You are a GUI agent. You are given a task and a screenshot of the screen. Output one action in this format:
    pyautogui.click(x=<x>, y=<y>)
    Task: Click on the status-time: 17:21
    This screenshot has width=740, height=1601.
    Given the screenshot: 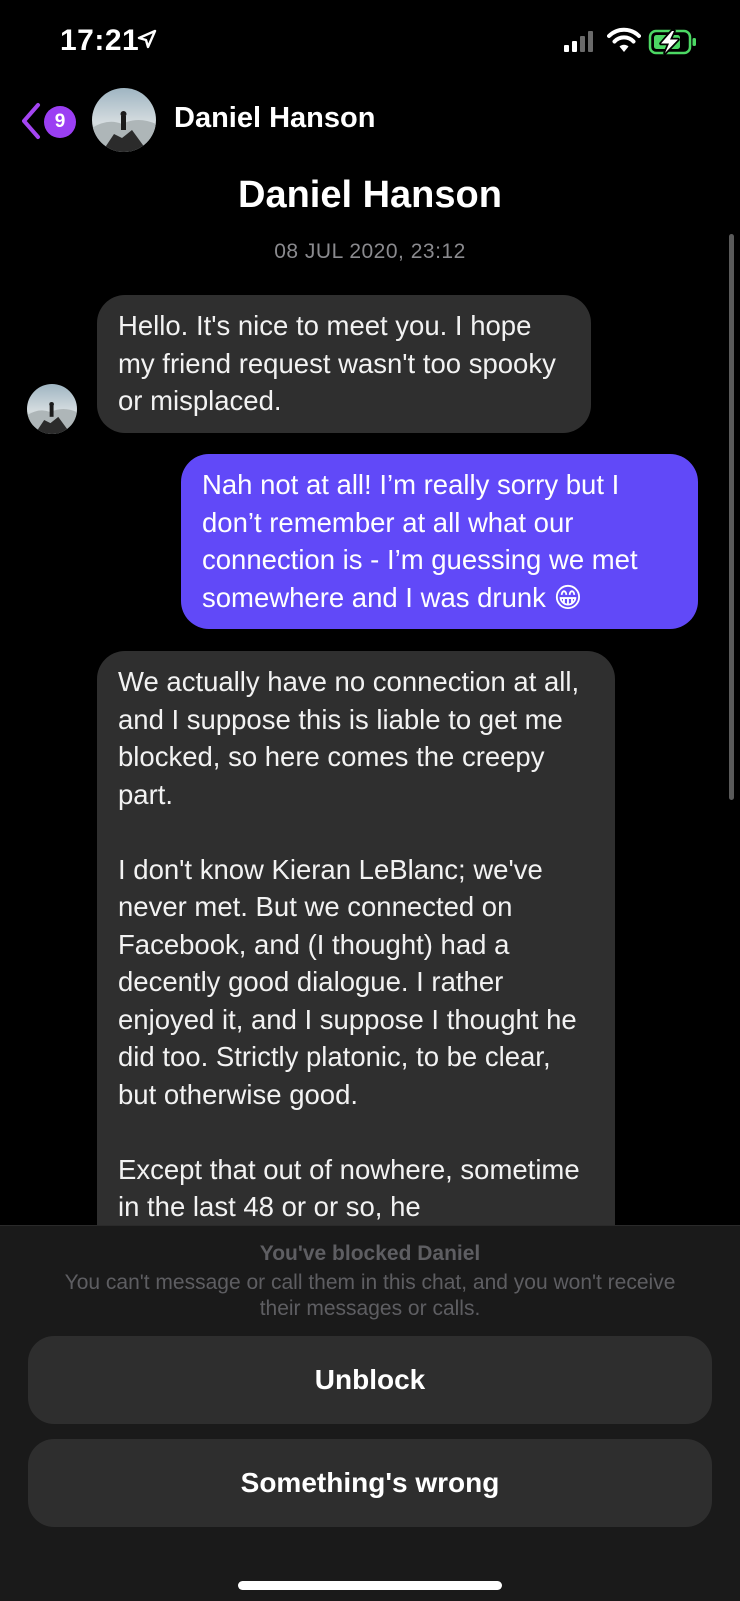 What is the action you would take?
    pyautogui.click(x=100, y=40)
    